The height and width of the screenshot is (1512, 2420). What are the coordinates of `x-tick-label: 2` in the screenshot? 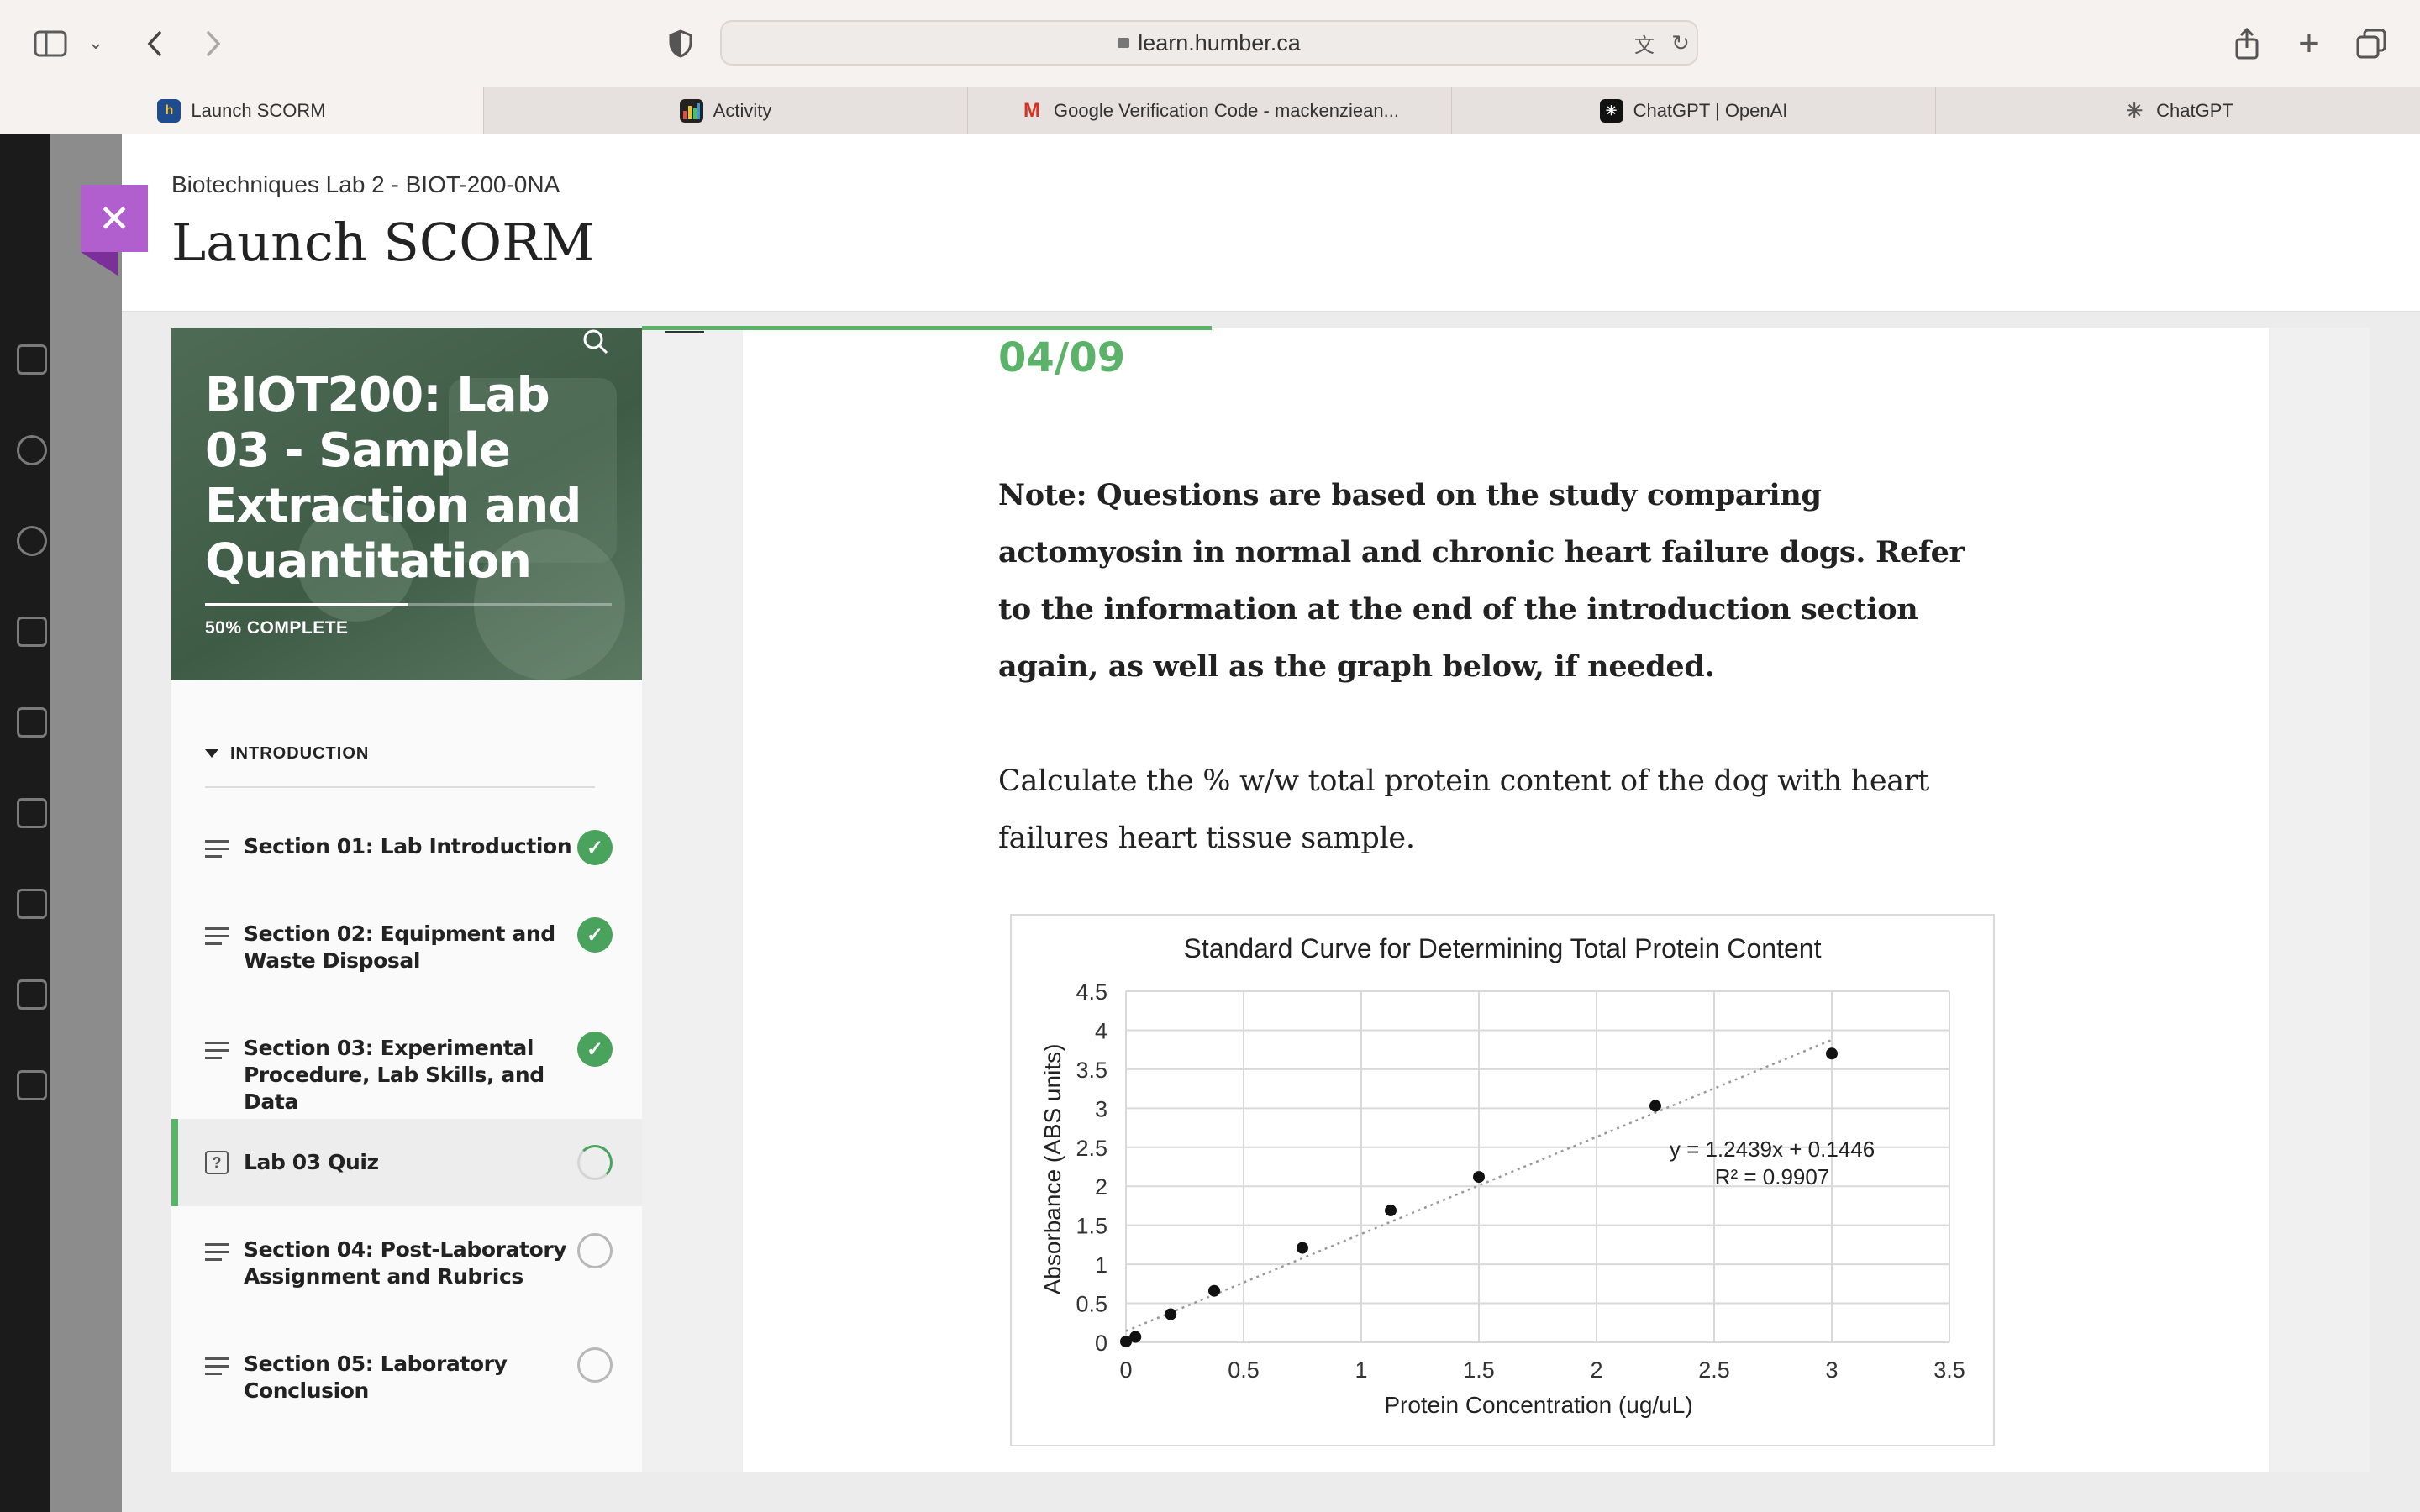 It's located at (1596, 1370).